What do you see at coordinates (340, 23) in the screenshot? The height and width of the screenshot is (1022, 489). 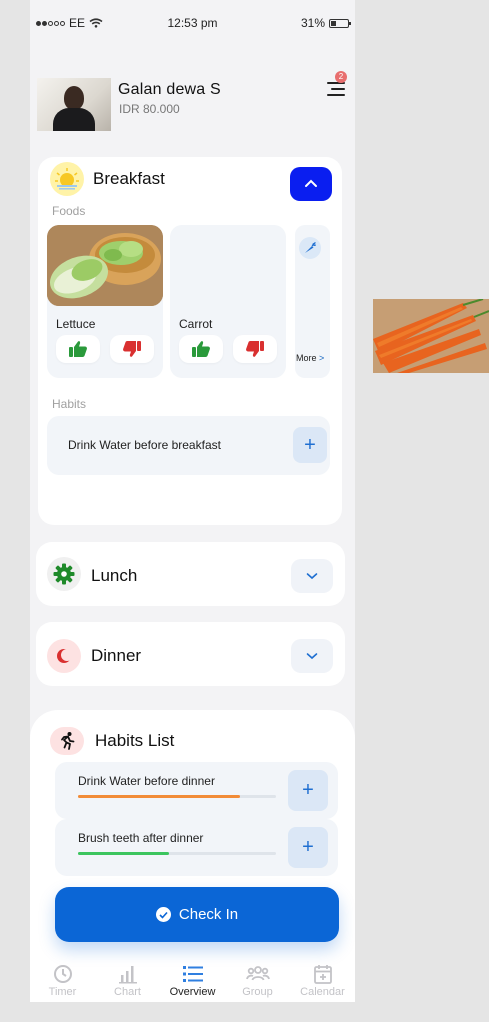 I see `battery-icon` at bounding box center [340, 23].